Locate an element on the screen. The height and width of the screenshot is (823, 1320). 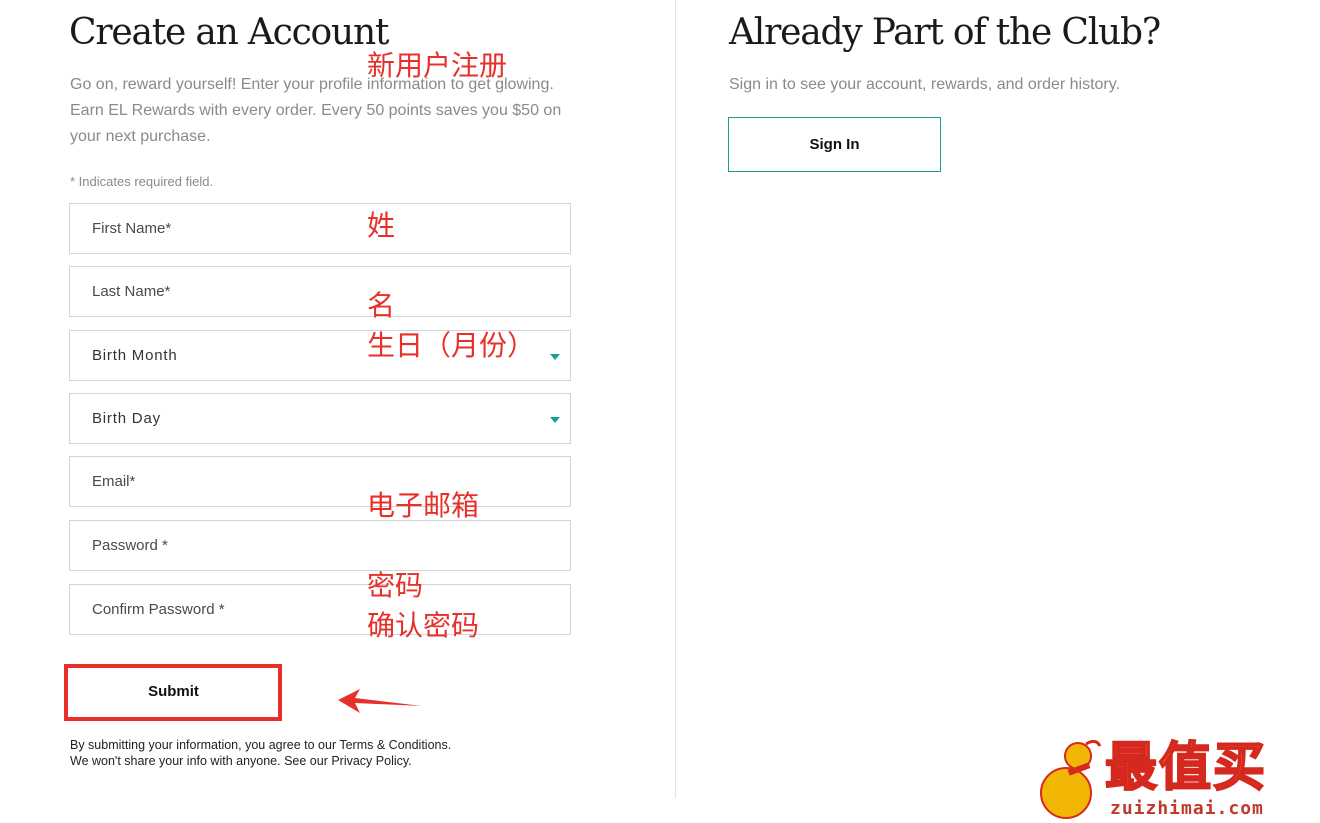
sign-in-button: Sign In is located at coordinates (834, 144).